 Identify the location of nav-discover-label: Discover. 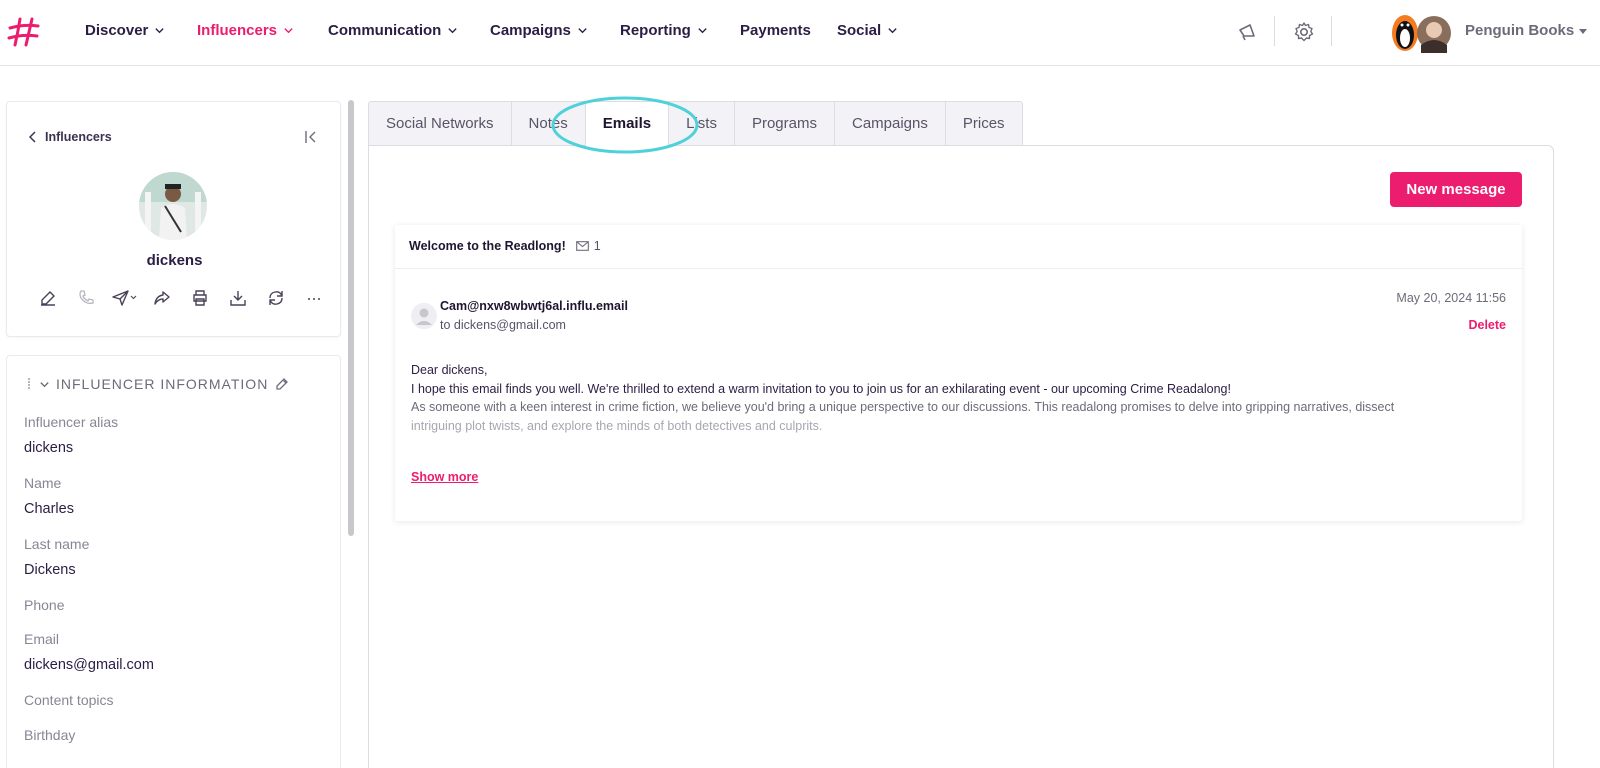
(117, 30).